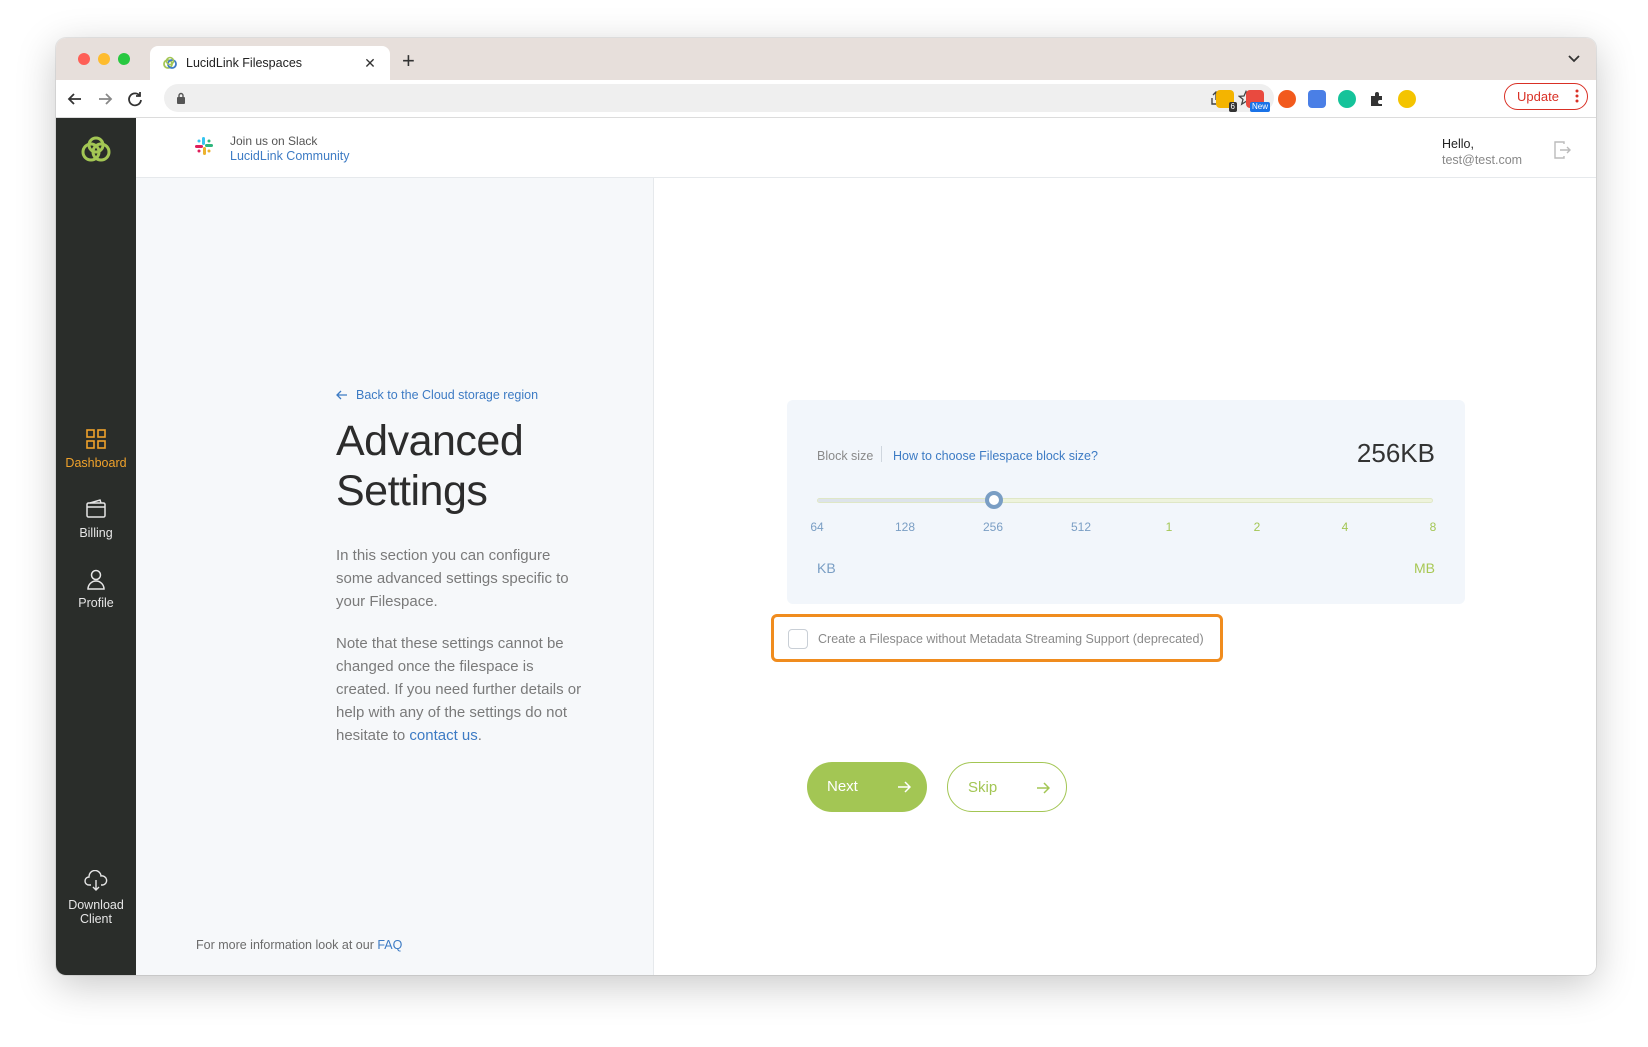 This screenshot has height=1047, width=1648. What do you see at coordinates (204, 146) in the screenshot?
I see `slack-icon` at bounding box center [204, 146].